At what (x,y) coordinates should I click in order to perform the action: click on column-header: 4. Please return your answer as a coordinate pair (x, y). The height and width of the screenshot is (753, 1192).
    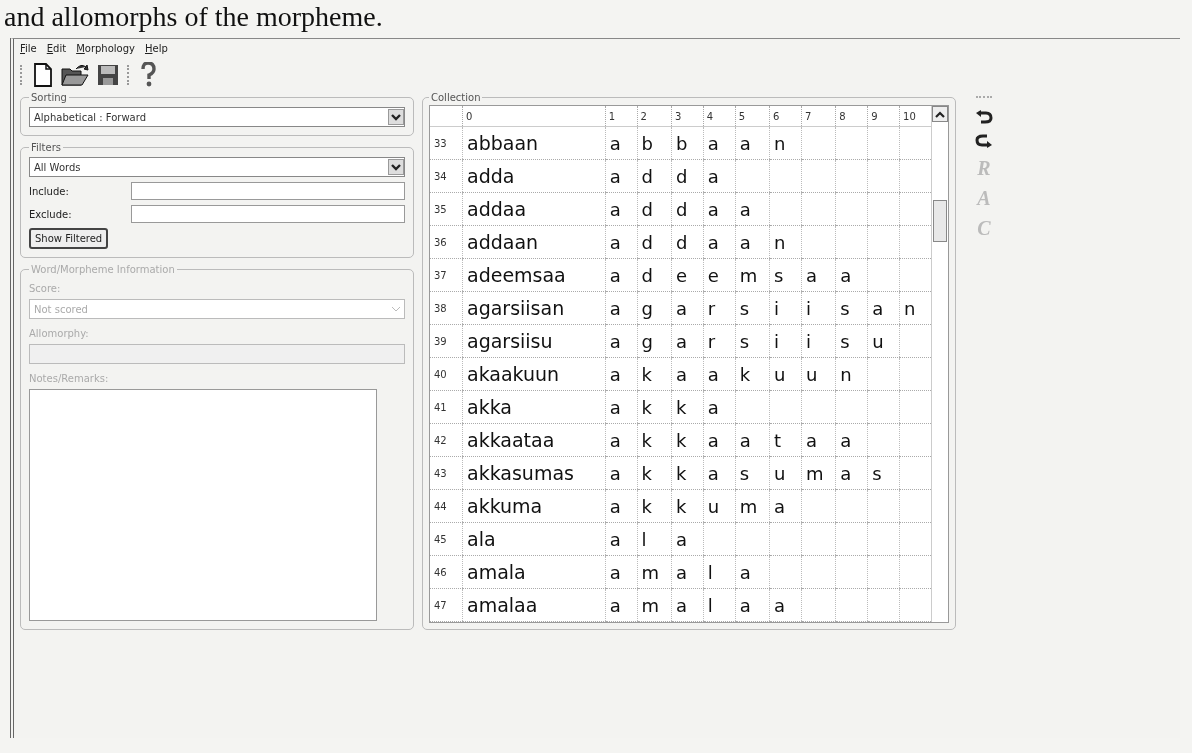
    Looking at the image, I should click on (719, 116).